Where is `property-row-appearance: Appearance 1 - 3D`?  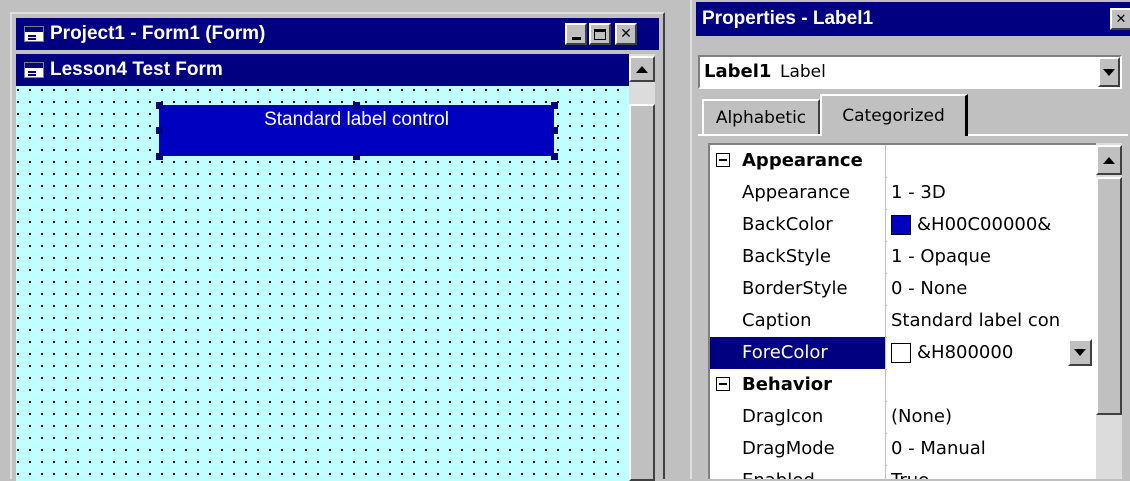
property-row-appearance: Appearance 1 - 3D is located at coordinates (906, 193).